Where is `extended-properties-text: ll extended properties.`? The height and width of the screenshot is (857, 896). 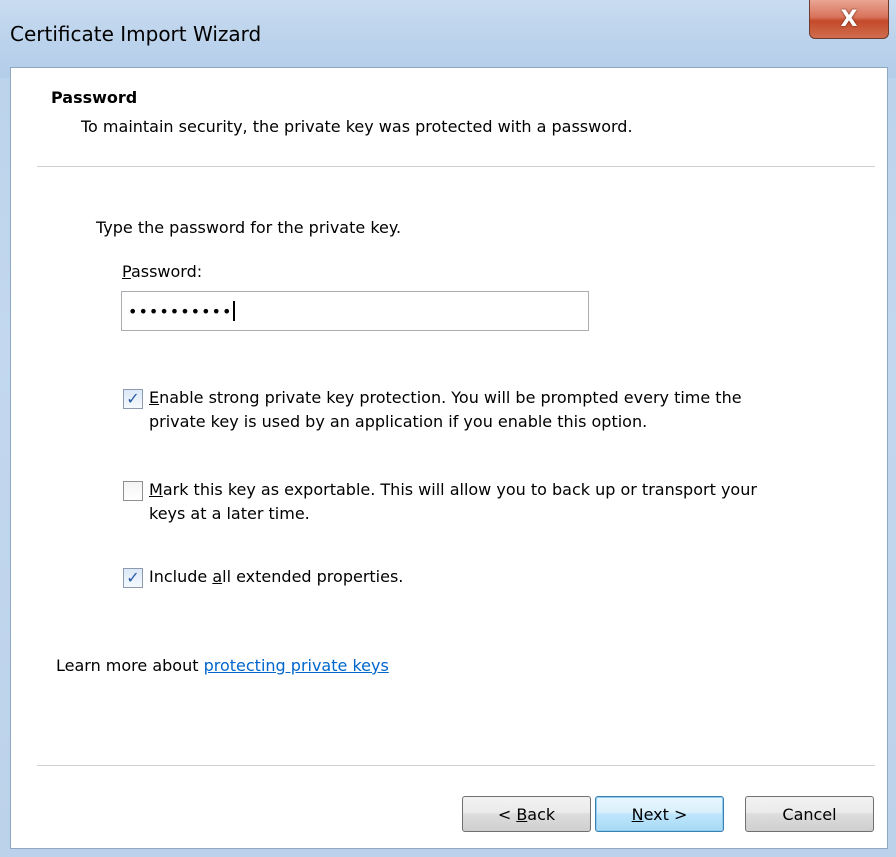 extended-properties-text: ll extended properties. is located at coordinates (313, 576).